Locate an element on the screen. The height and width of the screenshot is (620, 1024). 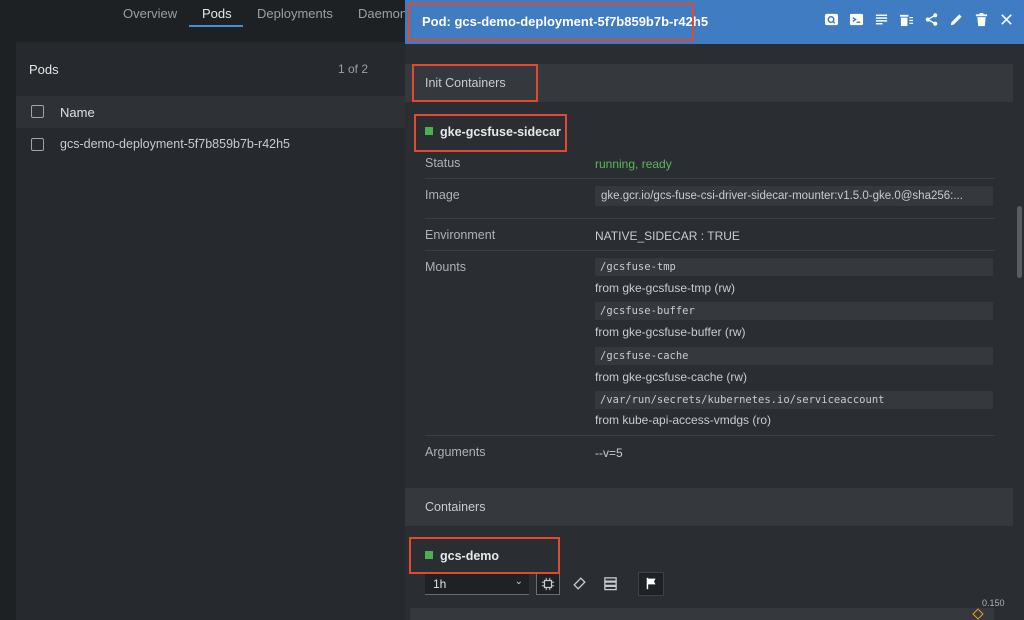
trash-icon is located at coordinates (981, 21).